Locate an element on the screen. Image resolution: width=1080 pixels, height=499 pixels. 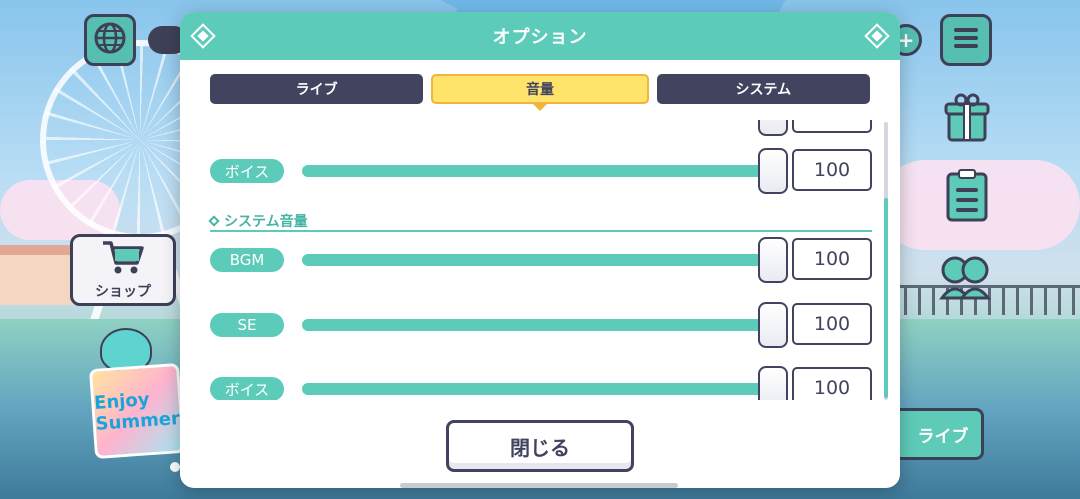
list-icon is located at coordinates (967, 198).